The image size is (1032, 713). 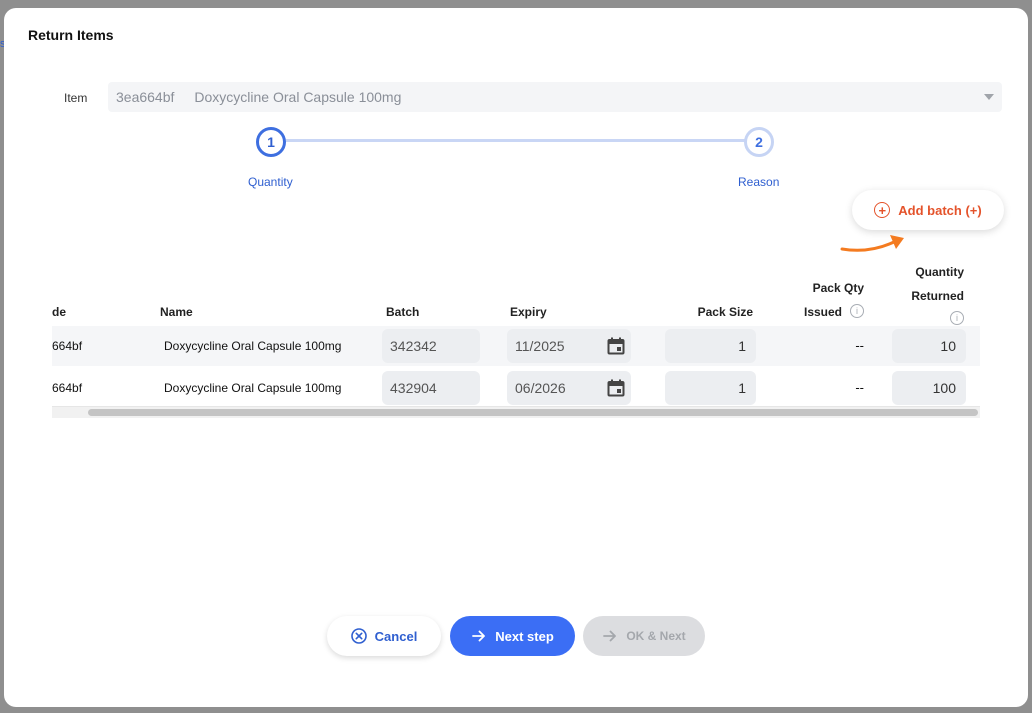 I want to click on batch-input: 432904, so click(x=431, y=388).